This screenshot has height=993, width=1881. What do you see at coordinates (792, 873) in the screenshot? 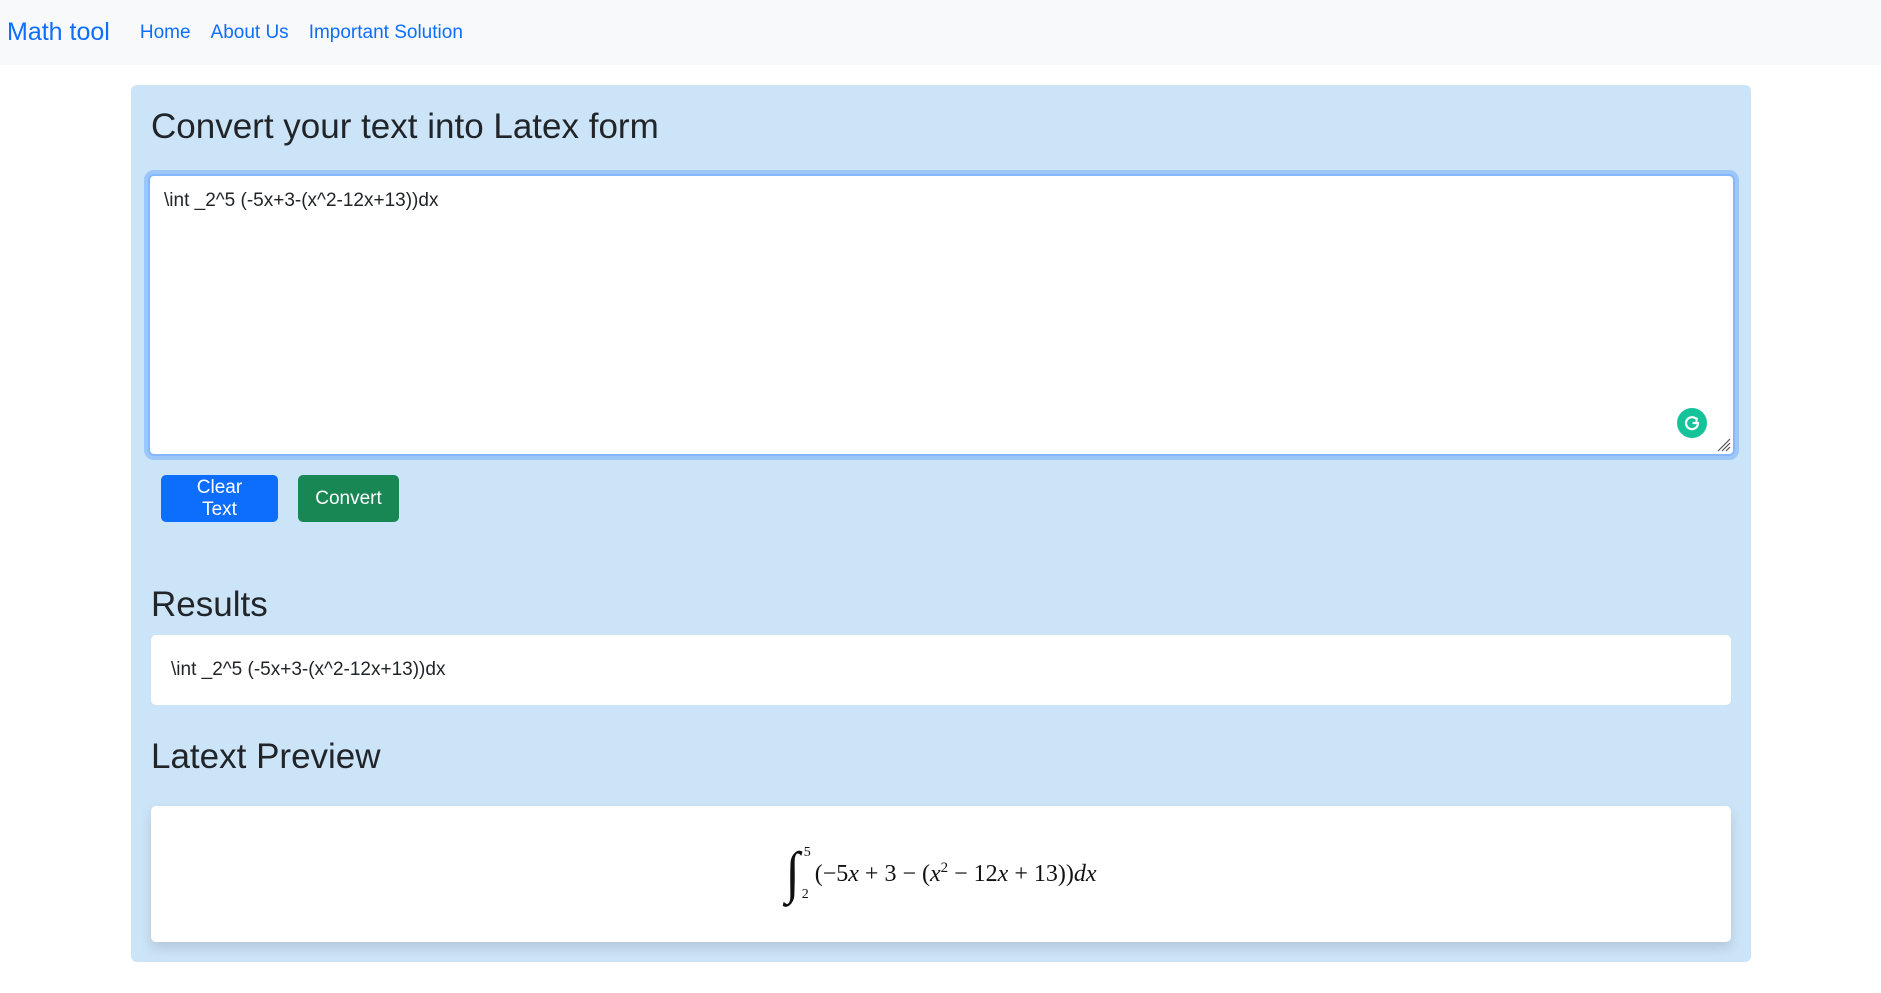
I see `integral-sign-icon: ∫` at bounding box center [792, 873].